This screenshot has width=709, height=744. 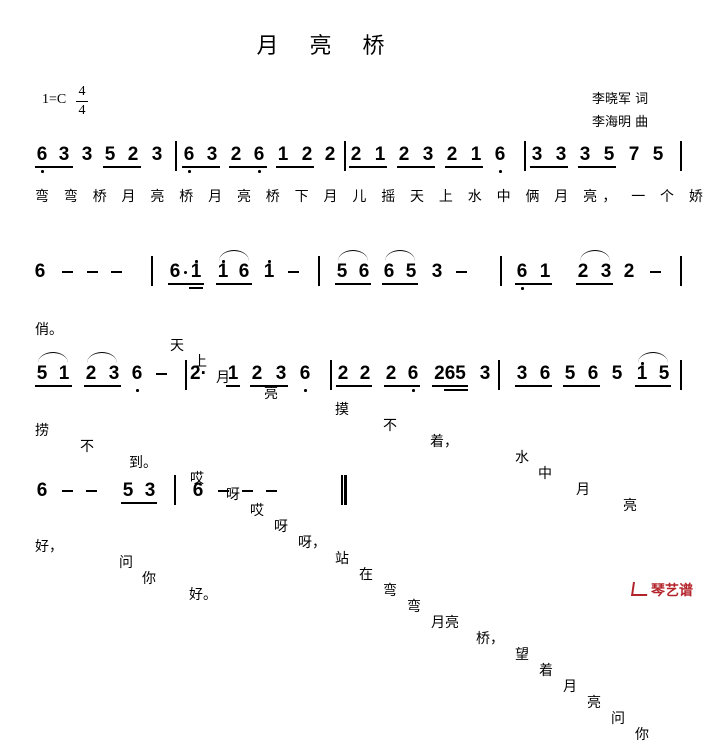 What do you see at coordinates (342, 490) in the screenshot?
I see `final-barline-thin` at bounding box center [342, 490].